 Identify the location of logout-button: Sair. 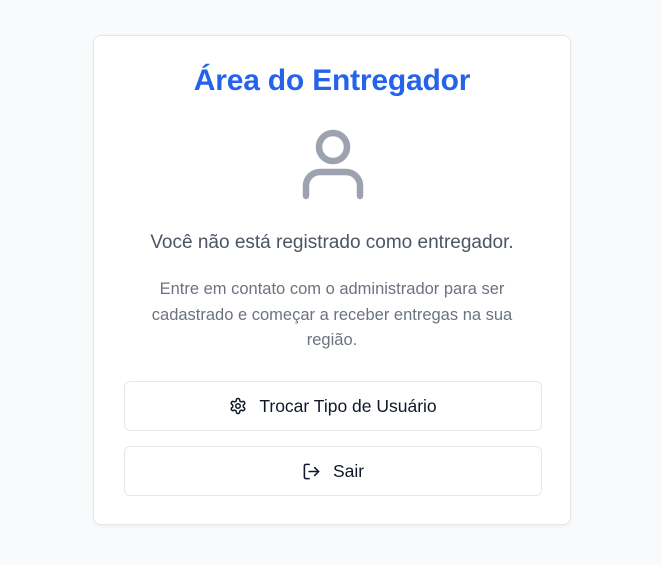
(333, 471).